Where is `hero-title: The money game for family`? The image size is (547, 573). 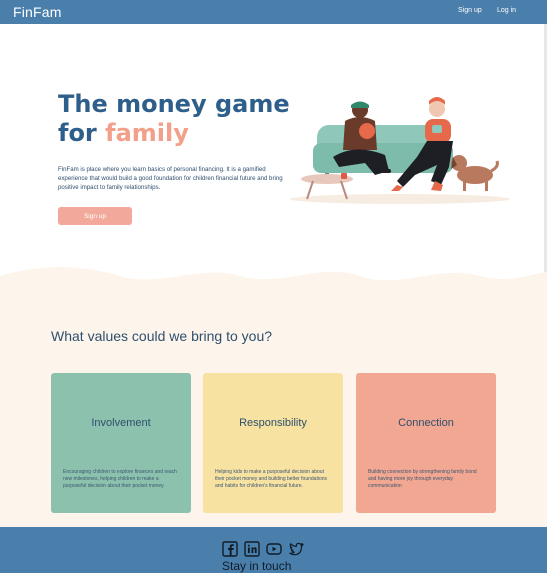 hero-title: The money game for family is located at coordinates (174, 119).